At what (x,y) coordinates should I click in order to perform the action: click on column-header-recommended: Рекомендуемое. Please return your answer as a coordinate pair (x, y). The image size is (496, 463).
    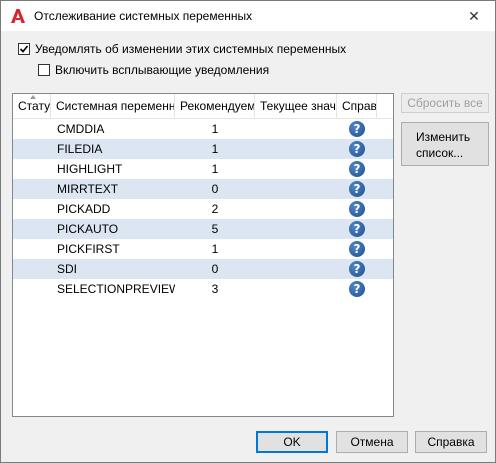
    Looking at the image, I should click on (215, 106).